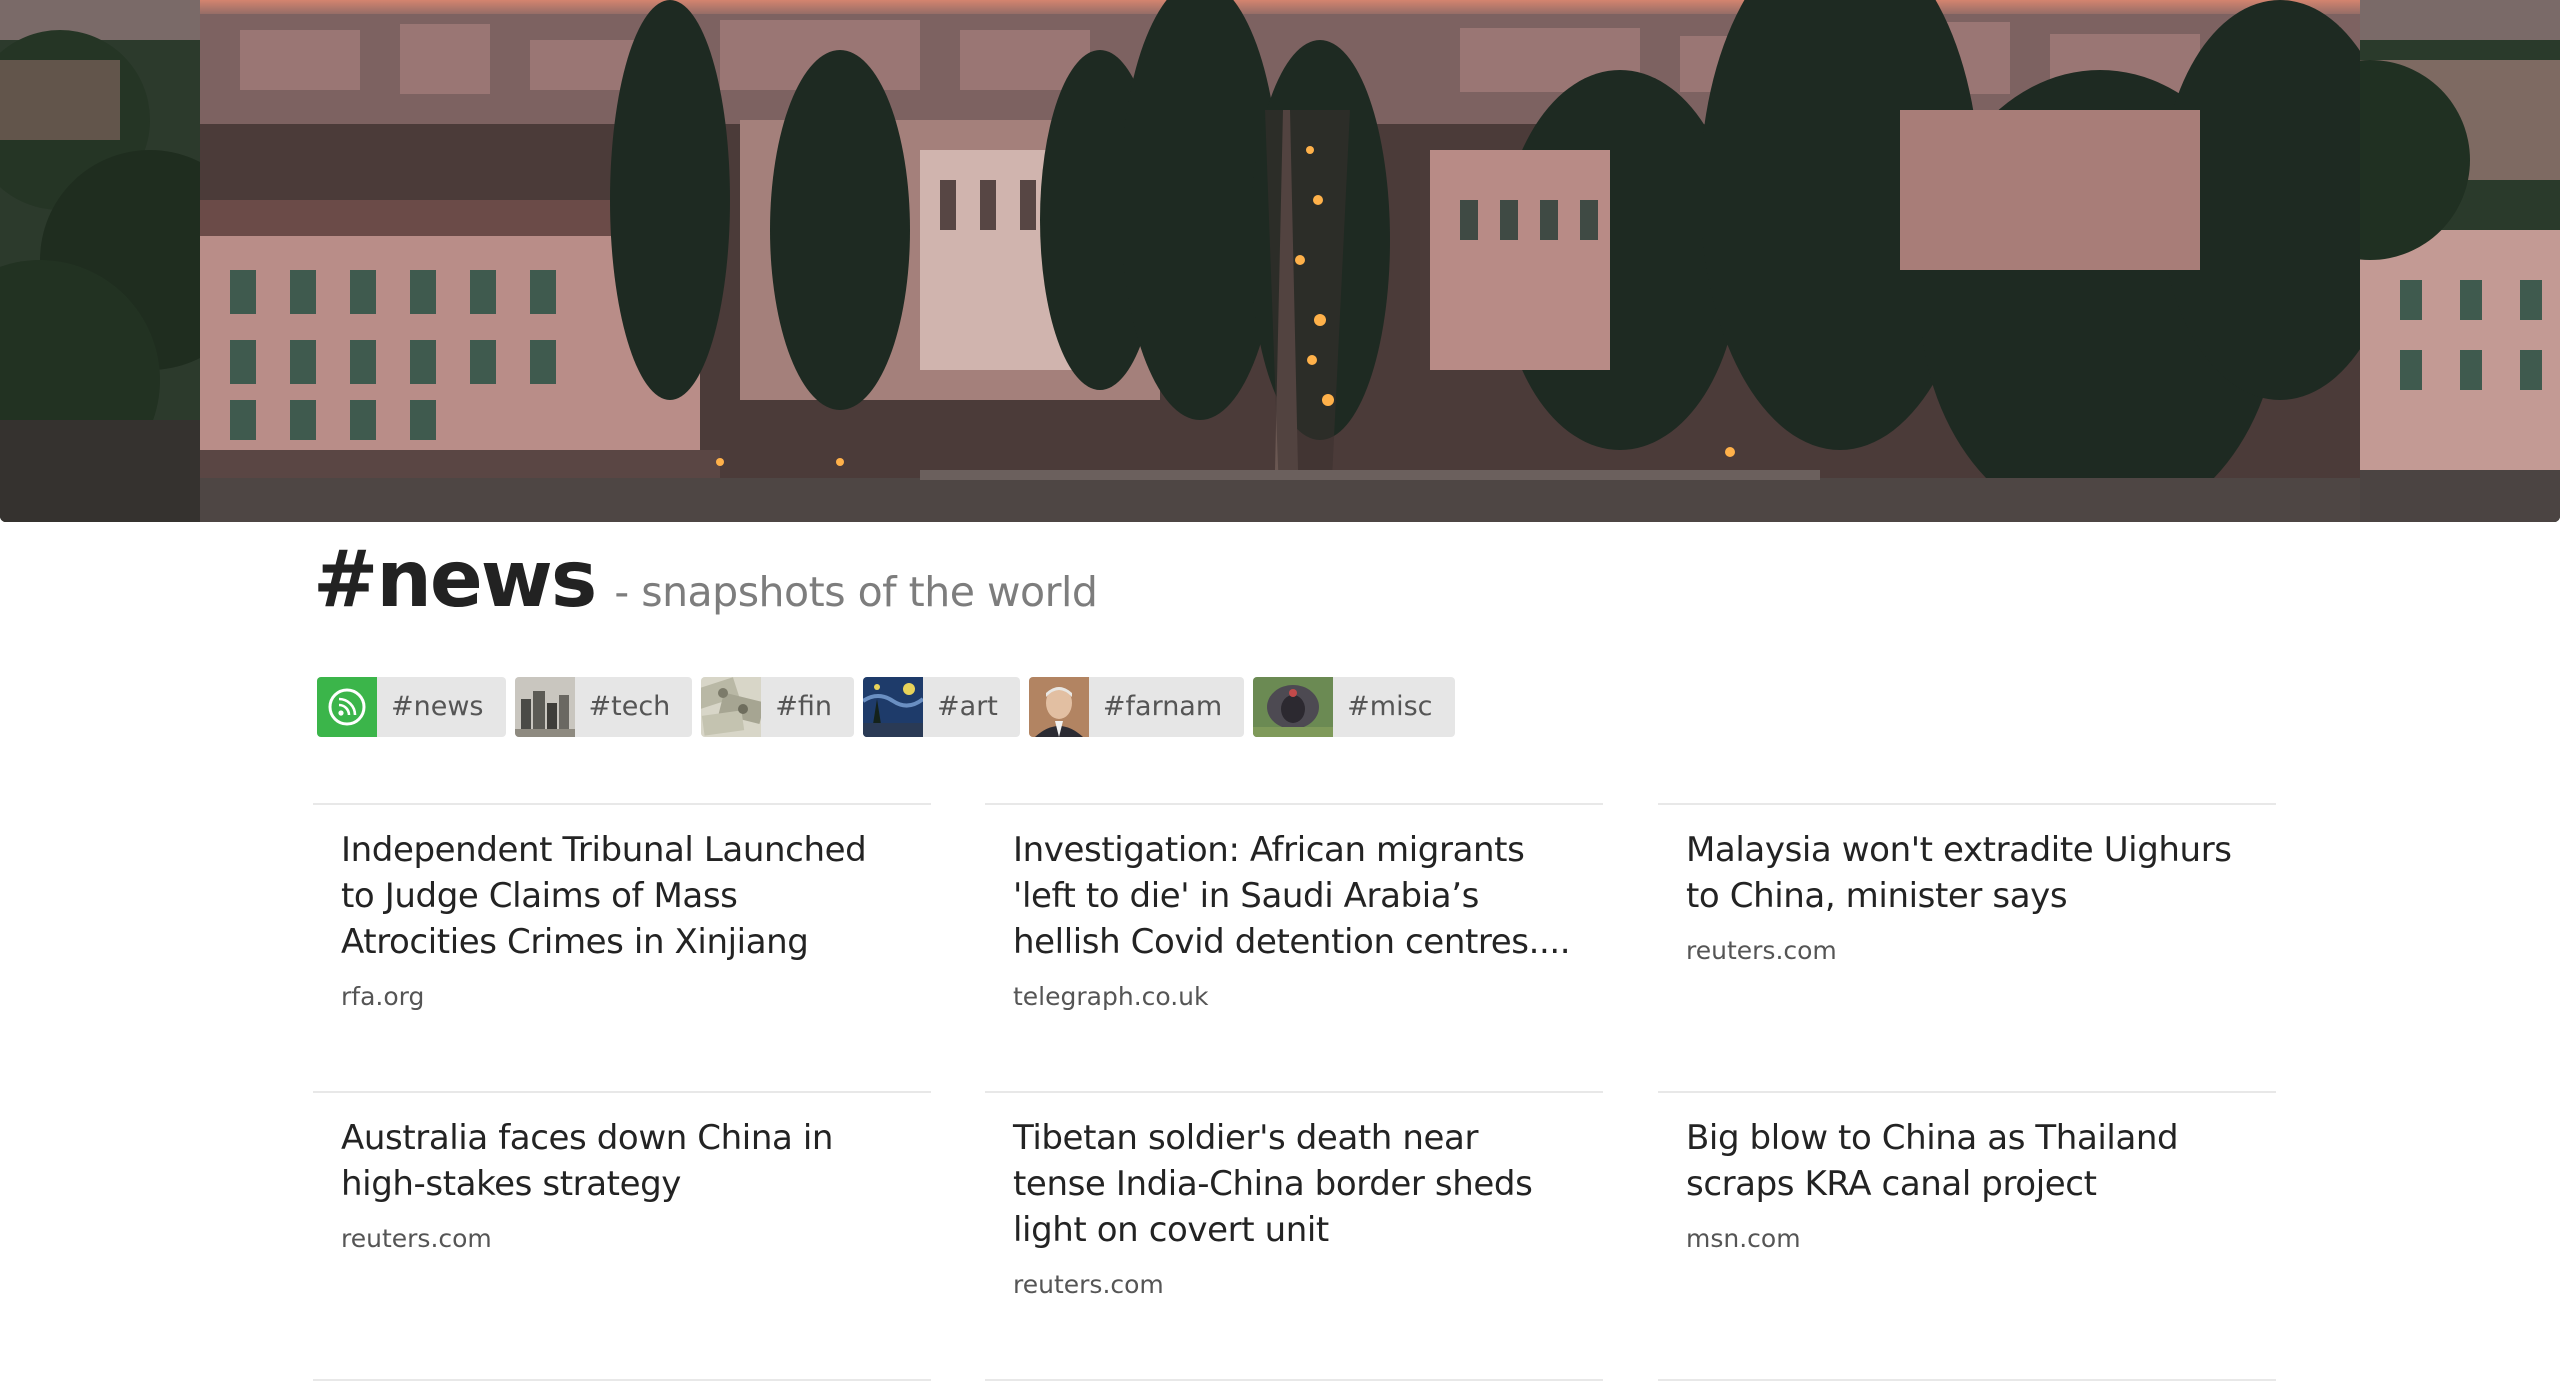 This screenshot has height=1398, width=2560. What do you see at coordinates (856, 592) in the screenshot?
I see `page-subtitle: - snapshots of the world` at bounding box center [856, 592].